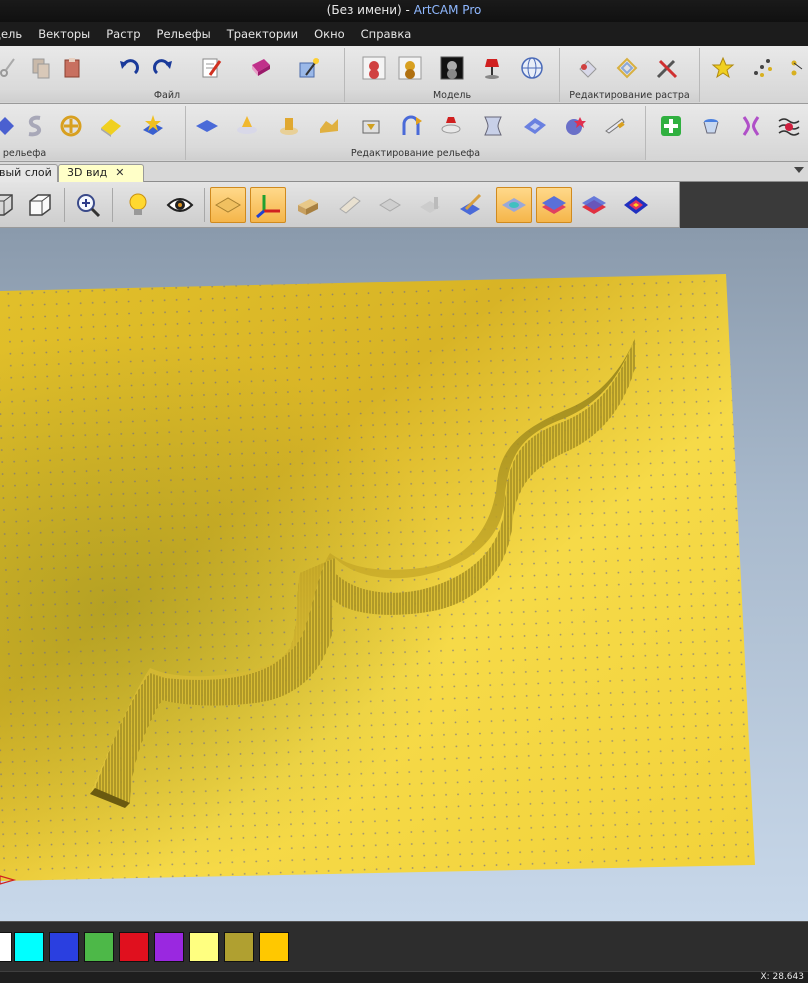 The height and width of the screenshot is (983, 808). What do you see at coordinates (430, 205) in the screenshot?
I see `chair-button` at bounding box center [430, 205].